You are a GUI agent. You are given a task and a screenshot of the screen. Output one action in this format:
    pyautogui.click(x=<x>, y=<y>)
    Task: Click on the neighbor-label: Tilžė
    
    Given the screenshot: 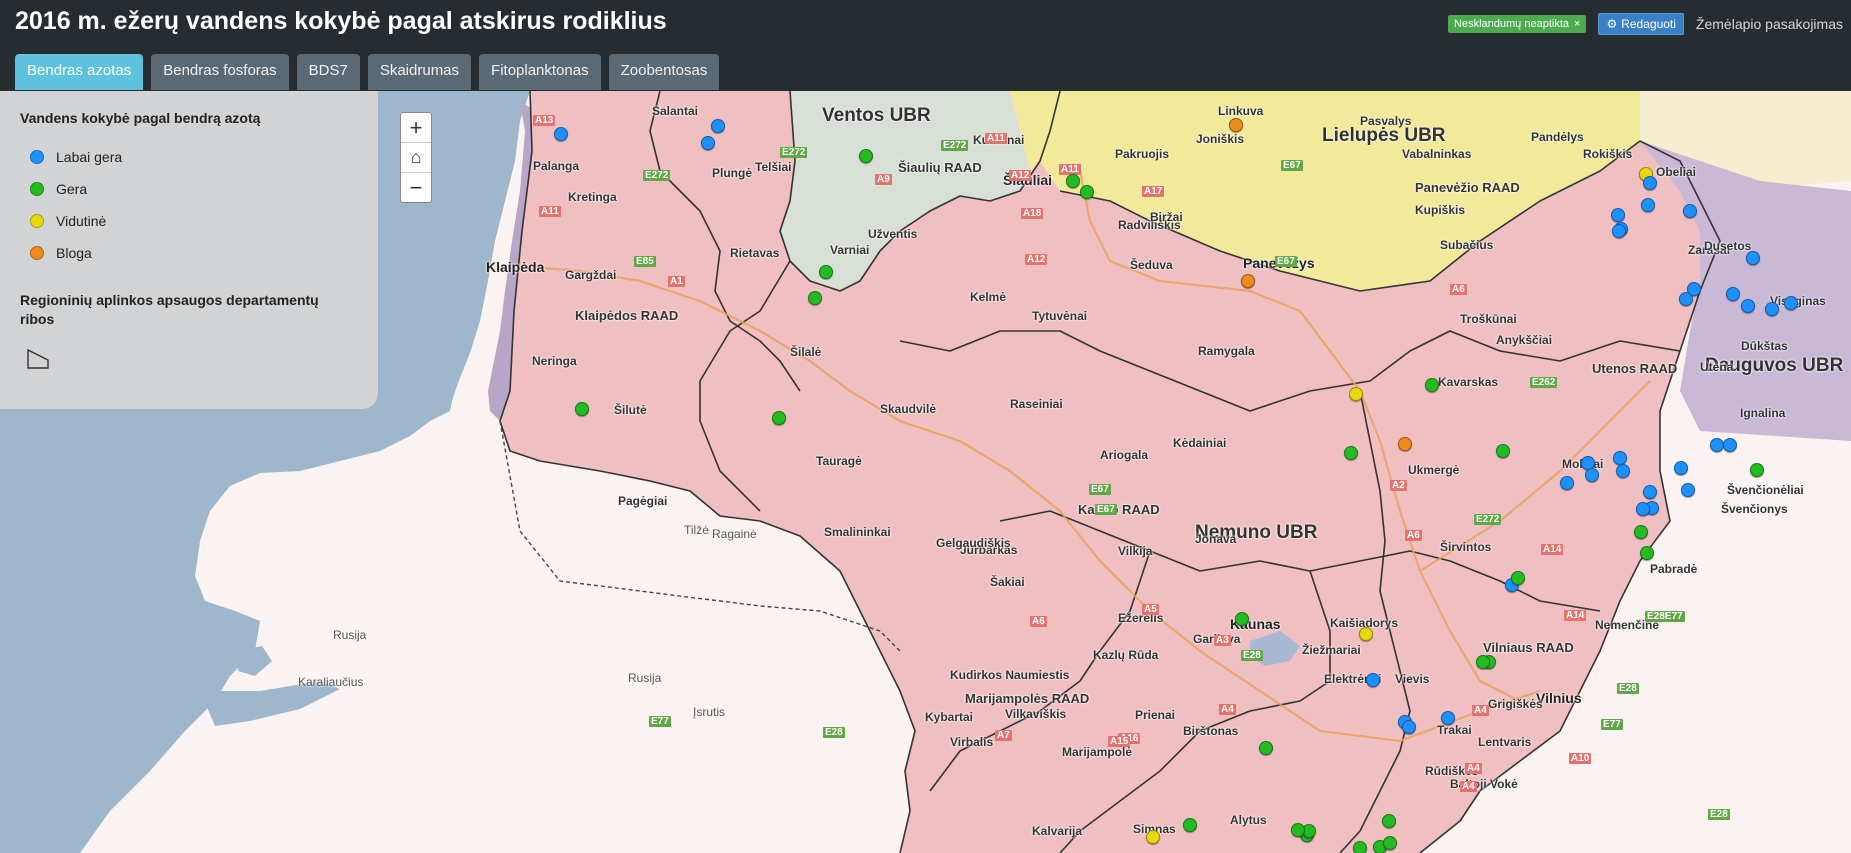 What is the action you would take?
    pyautogui.click(x=696, y=530)
    